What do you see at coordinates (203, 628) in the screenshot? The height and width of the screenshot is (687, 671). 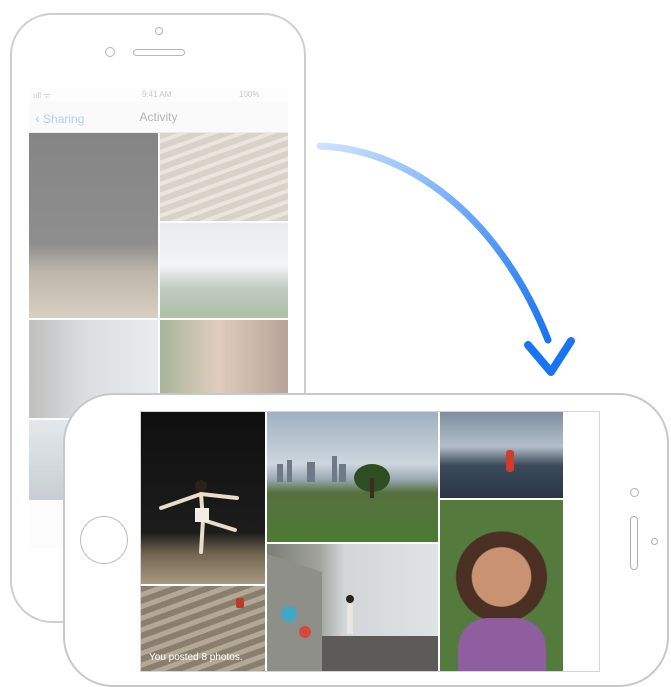 I see `photo-tile-stairs: You posted 8 photos.` at bounding box center [203, 628].